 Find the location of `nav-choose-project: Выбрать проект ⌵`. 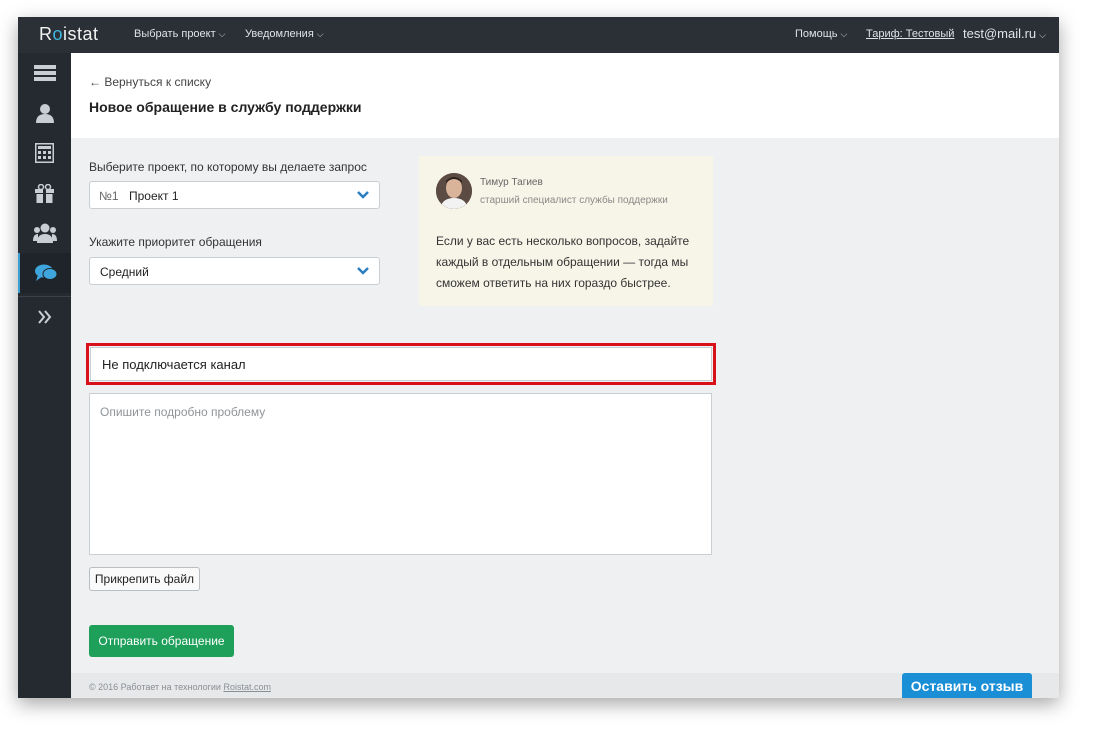

nav-choose-project: Выбрать проект ⌵ is located at coordinates (179, 34).